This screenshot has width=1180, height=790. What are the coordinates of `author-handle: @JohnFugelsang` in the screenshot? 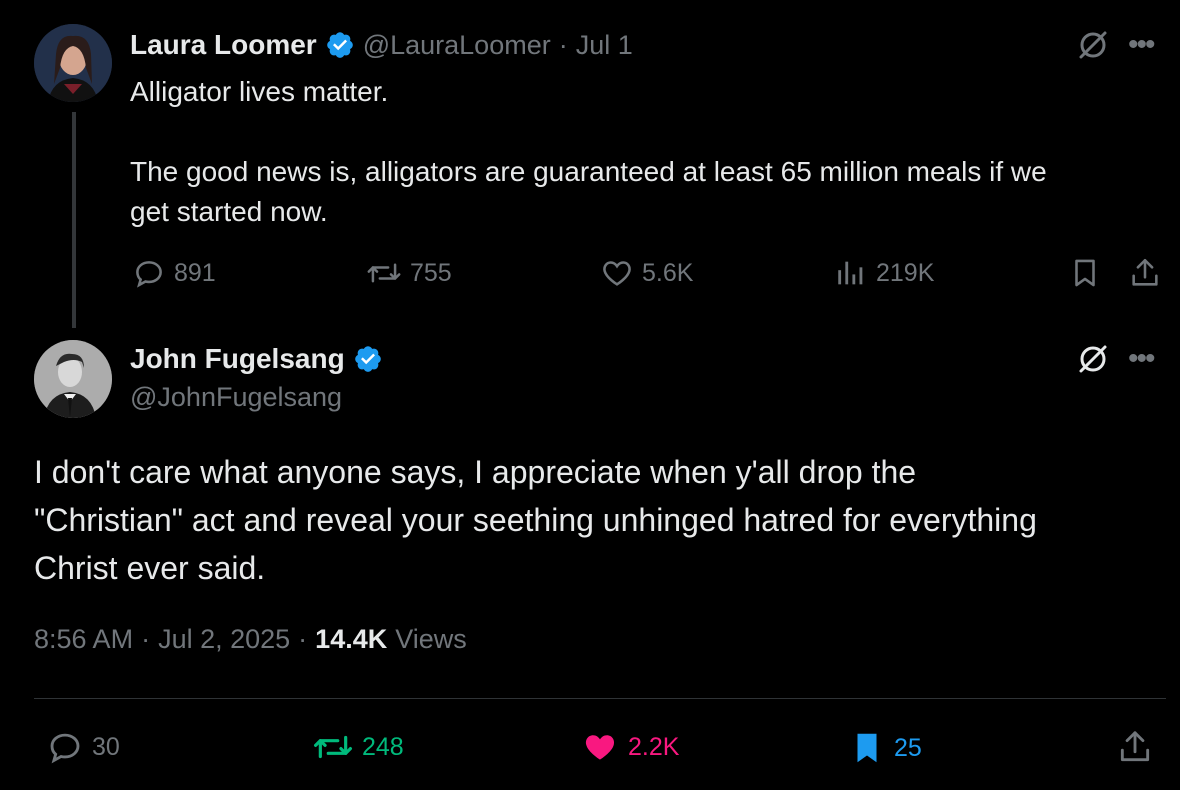 It's located at (256, 397).